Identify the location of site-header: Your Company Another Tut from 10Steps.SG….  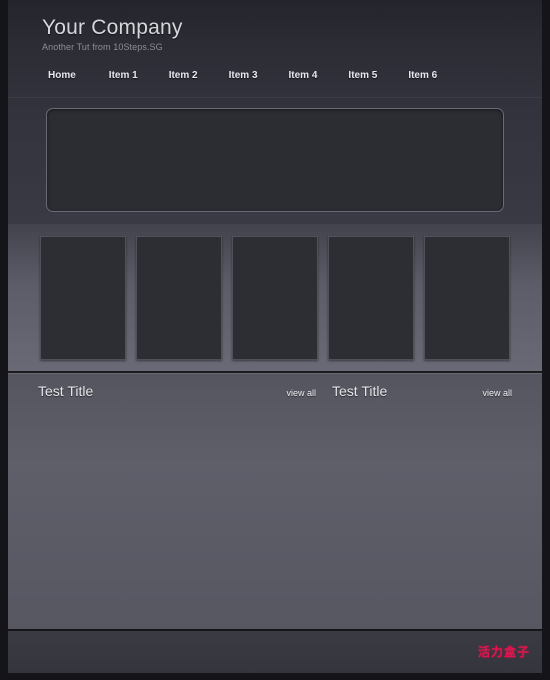
(275, 49).